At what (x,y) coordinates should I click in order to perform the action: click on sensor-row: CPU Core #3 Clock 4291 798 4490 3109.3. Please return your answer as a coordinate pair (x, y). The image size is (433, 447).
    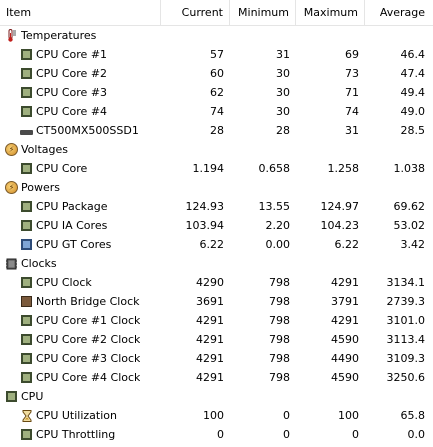
    Looking at the image, I should click on (216, 358).